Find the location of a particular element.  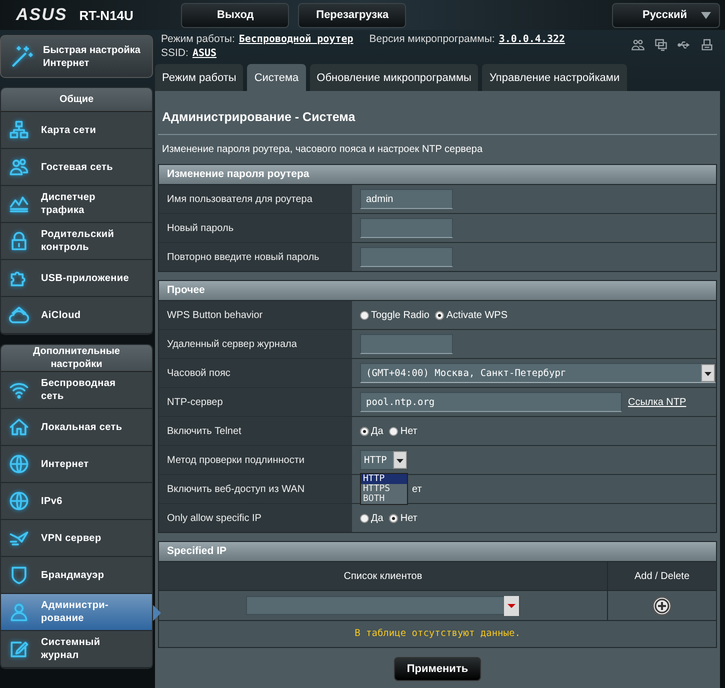

printer-icon is located at coordinates (707, 45).